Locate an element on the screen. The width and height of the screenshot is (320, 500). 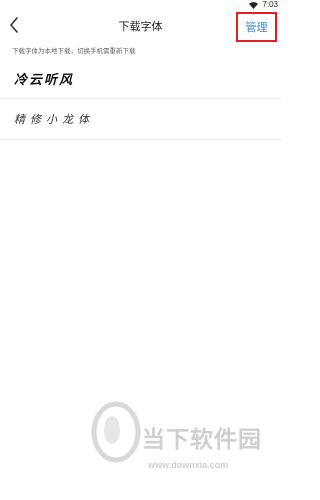
font-name: 冷云听风 is located at coordinates (44, 80).